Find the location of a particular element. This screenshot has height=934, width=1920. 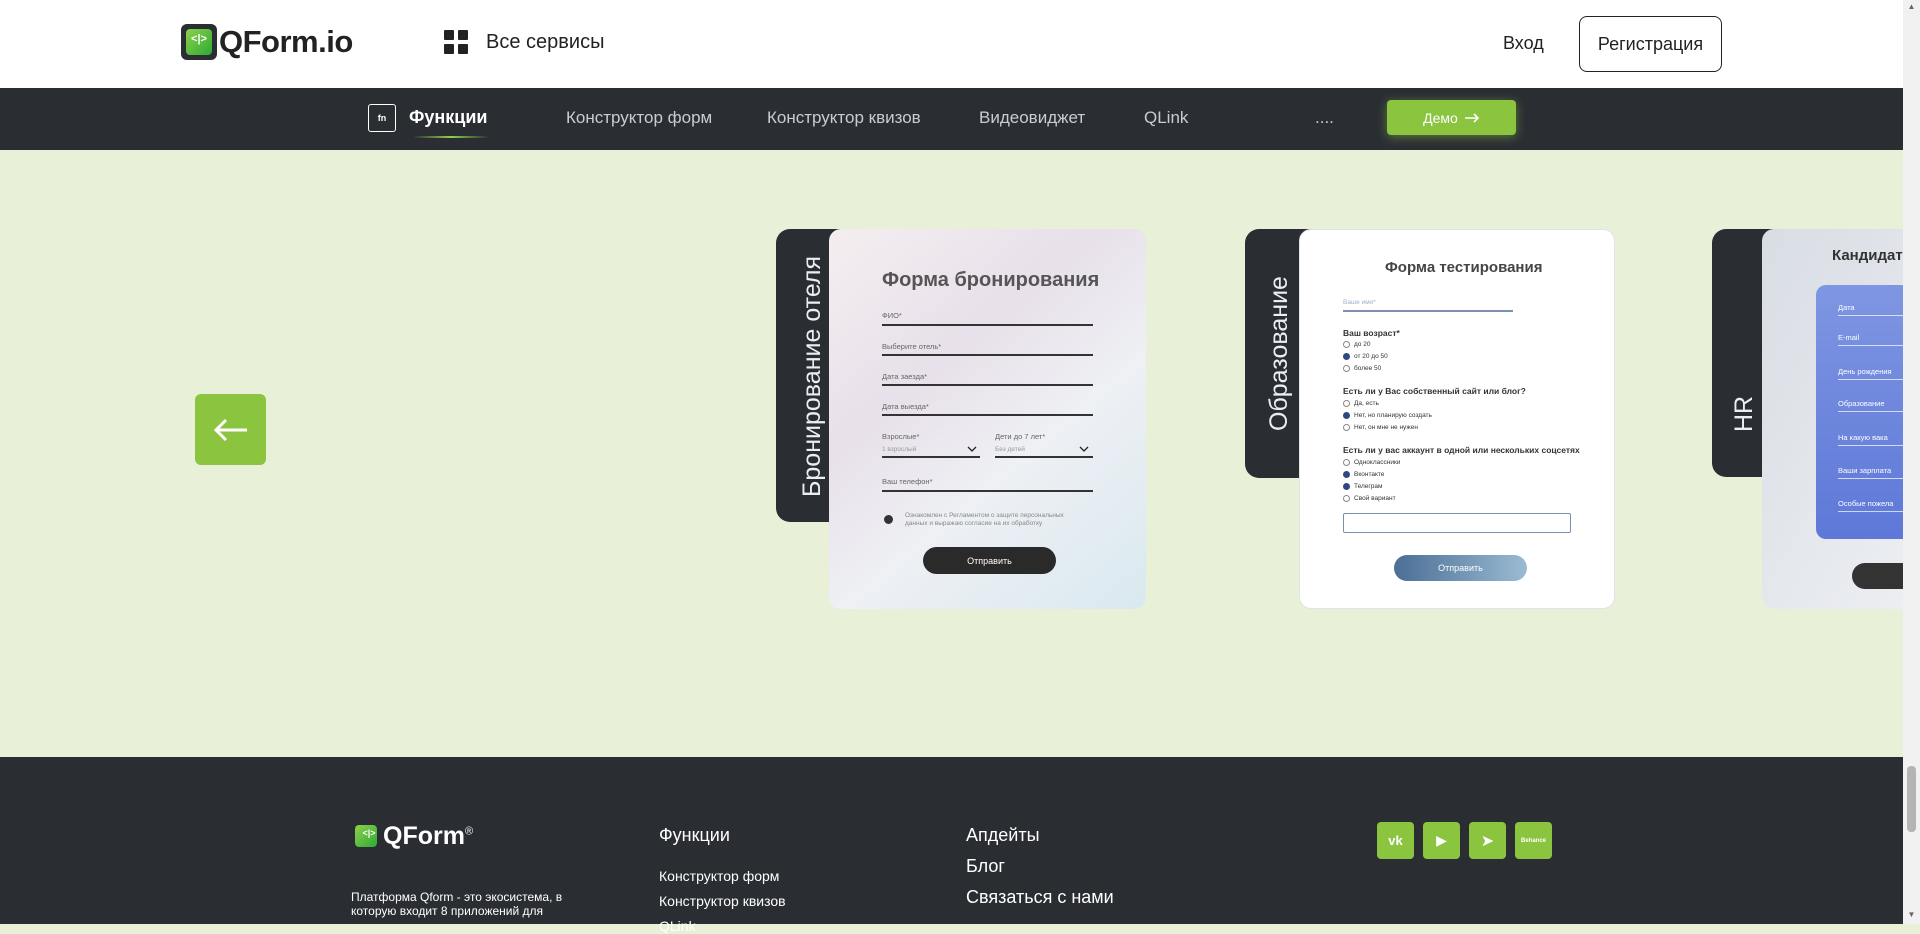

card-tab-label: Бронирование отеля is located at coordinates (812, 376).